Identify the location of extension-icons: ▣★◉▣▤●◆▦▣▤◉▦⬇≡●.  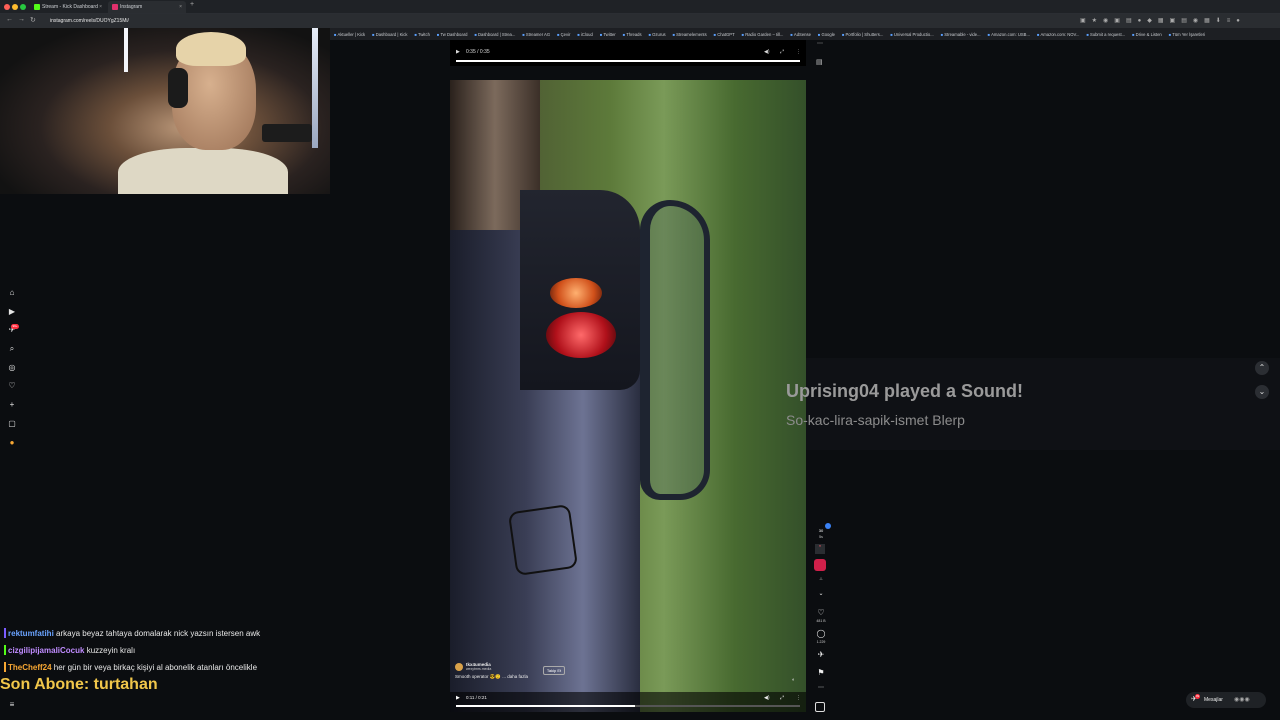
(1163, 20).